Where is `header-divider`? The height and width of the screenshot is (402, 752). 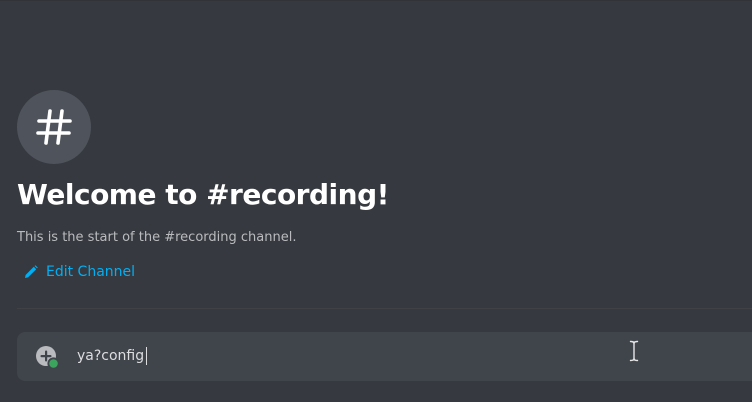
header-divider is located at coordinates (376, 0).